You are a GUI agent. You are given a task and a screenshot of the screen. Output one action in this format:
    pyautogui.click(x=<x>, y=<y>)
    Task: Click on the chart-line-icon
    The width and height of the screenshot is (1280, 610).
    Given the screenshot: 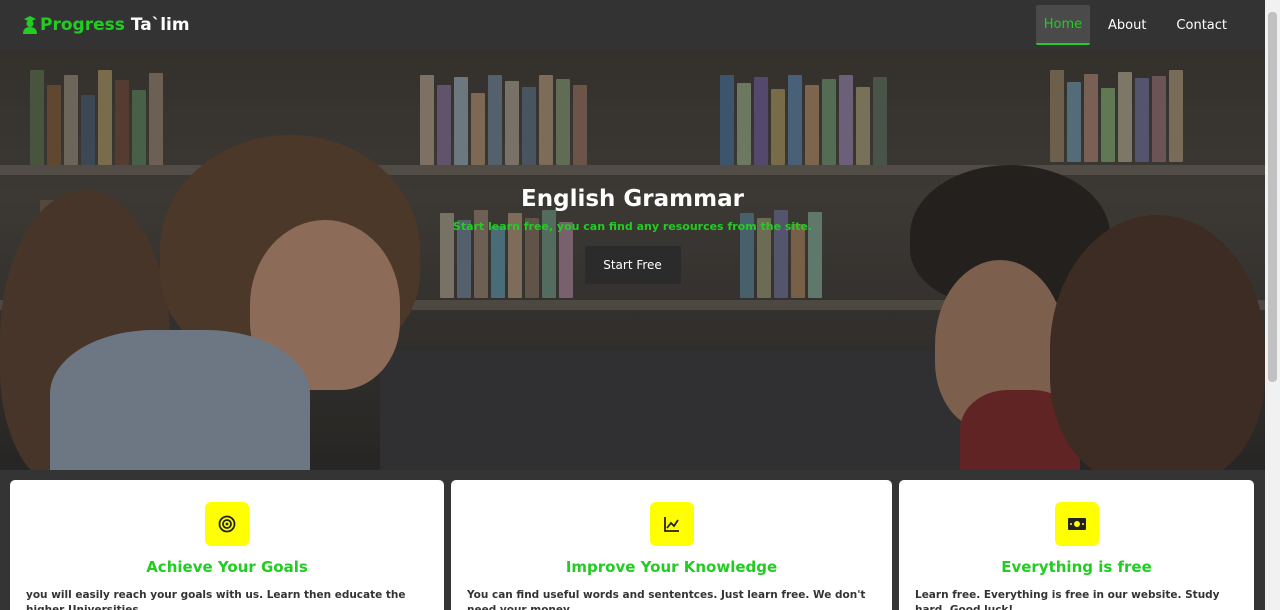 What is the action you would take?
    pyautogui.click(x=671, y=524)
    